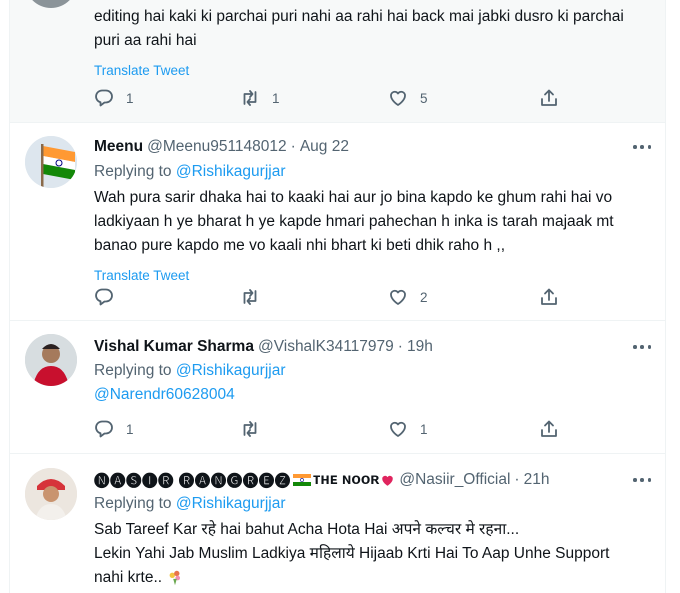 Image resolution: width=680 pixels, height=593 pixels. Describe the element at coordinates (334, 98) in the screenshot. I see `tweet-actions: 1 1 5` at that location.